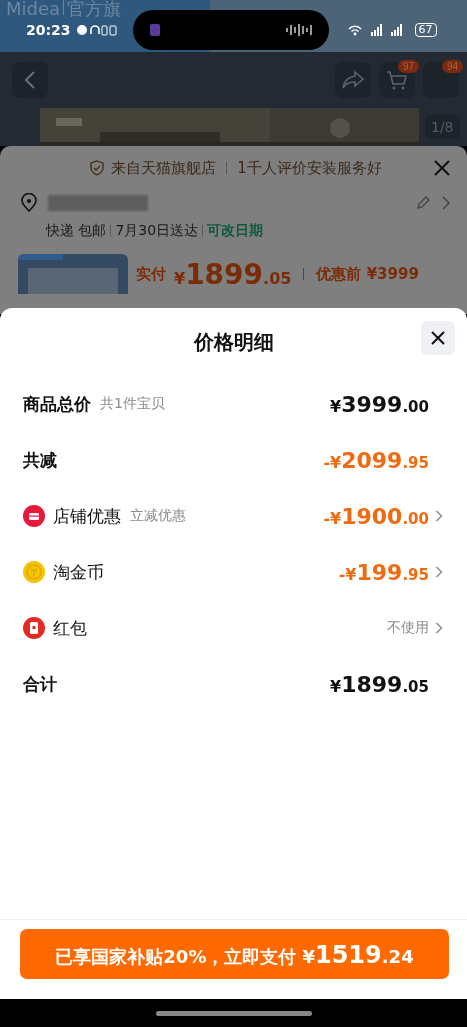  Describe the element at coordinates (97, 30) in the screenshot. I see `status-icons` at that location.